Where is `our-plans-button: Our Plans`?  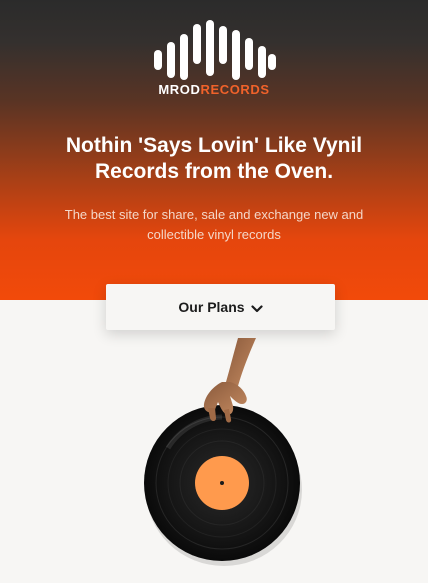 our-plans-button: Our Plans is located at coordinates (220, 307).